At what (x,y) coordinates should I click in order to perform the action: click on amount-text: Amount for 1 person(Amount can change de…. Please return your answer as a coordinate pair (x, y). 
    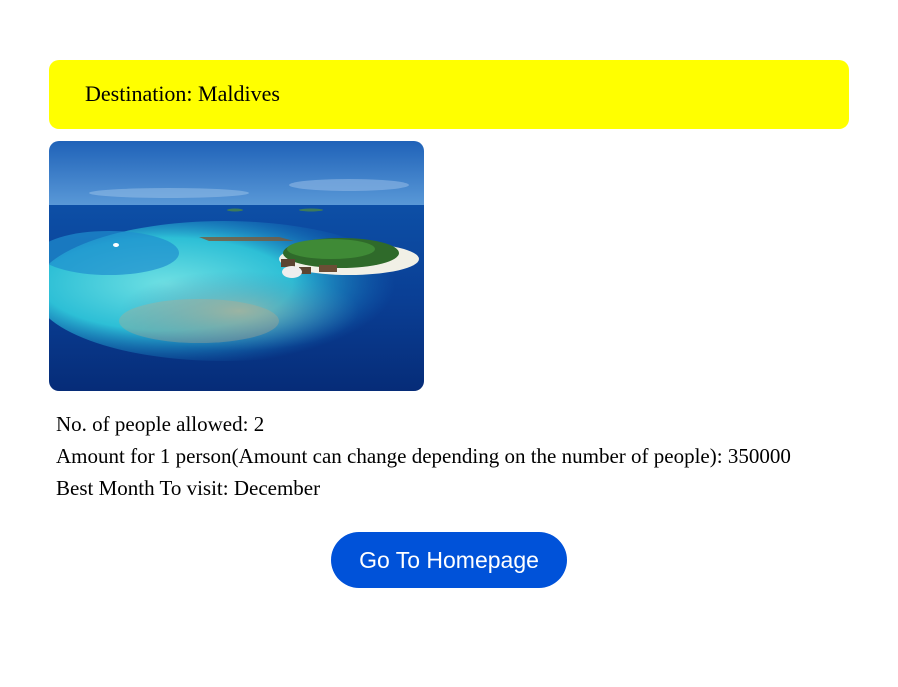
    Looking at the image, I should click on (423, 456).